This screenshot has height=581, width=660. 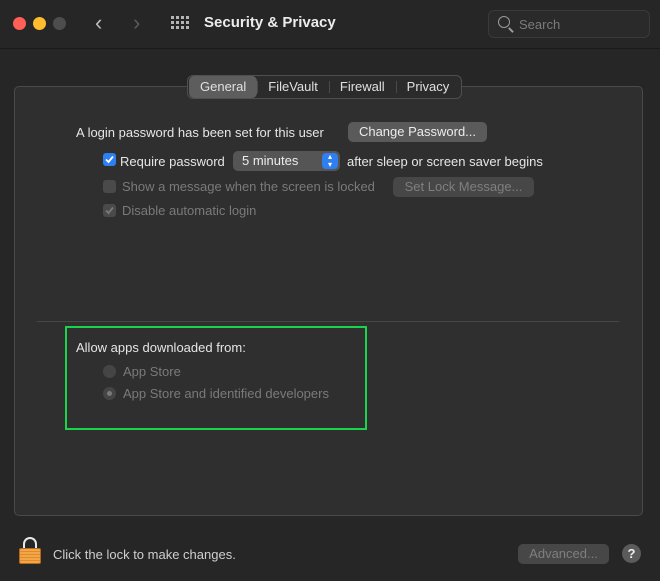 What do you see at coordinates (579, 24) in the screenshot?
I see `search-input` at bounding box center [579, 24].